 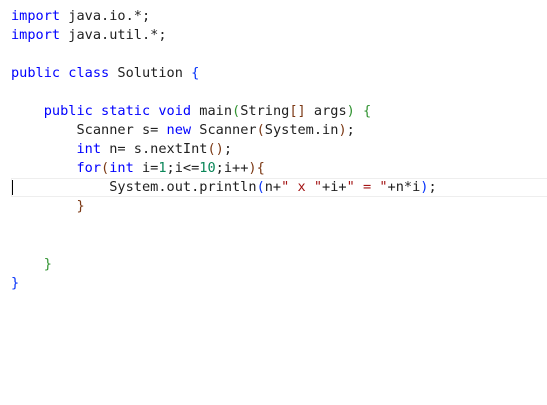 I want to click on code-line-1: import java.io.*;, so click(x=80, y=16).